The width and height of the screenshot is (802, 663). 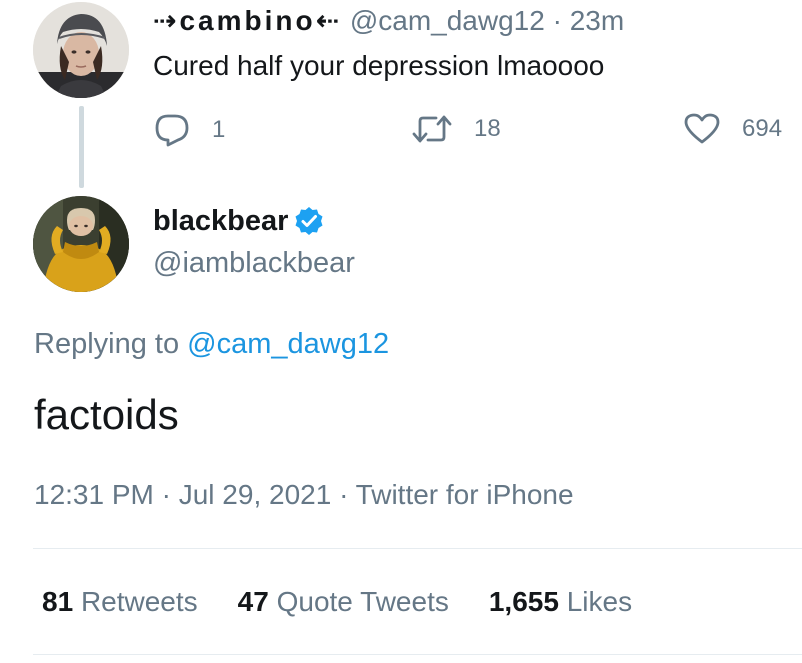 I want to click on like-button: 694, so click(x=733, y=129).